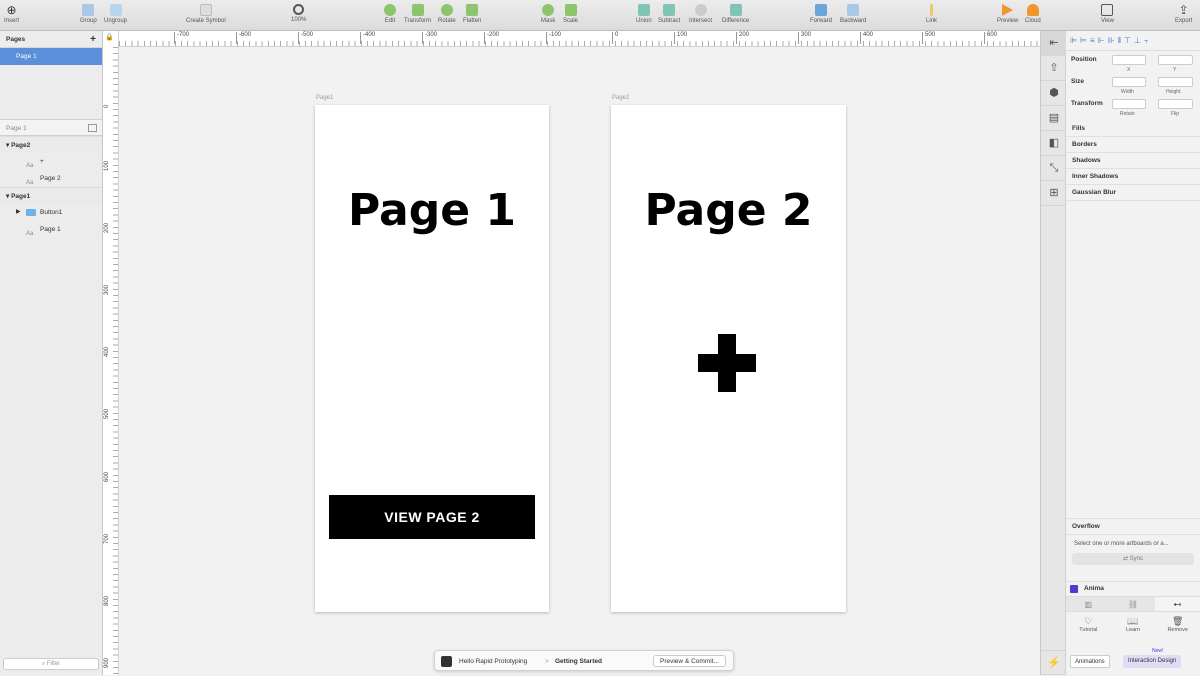 Image resolution: width=1200 pixels, height=676 pixels. Describe the element at coordinates (1152, 661) in the screenshot. I see `interaction-design-button: Interaction Design` at that location.